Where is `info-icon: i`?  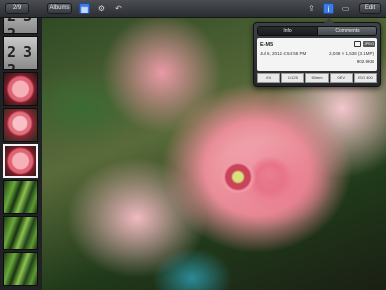 info-icon: i is located at coordinates (328, 8).